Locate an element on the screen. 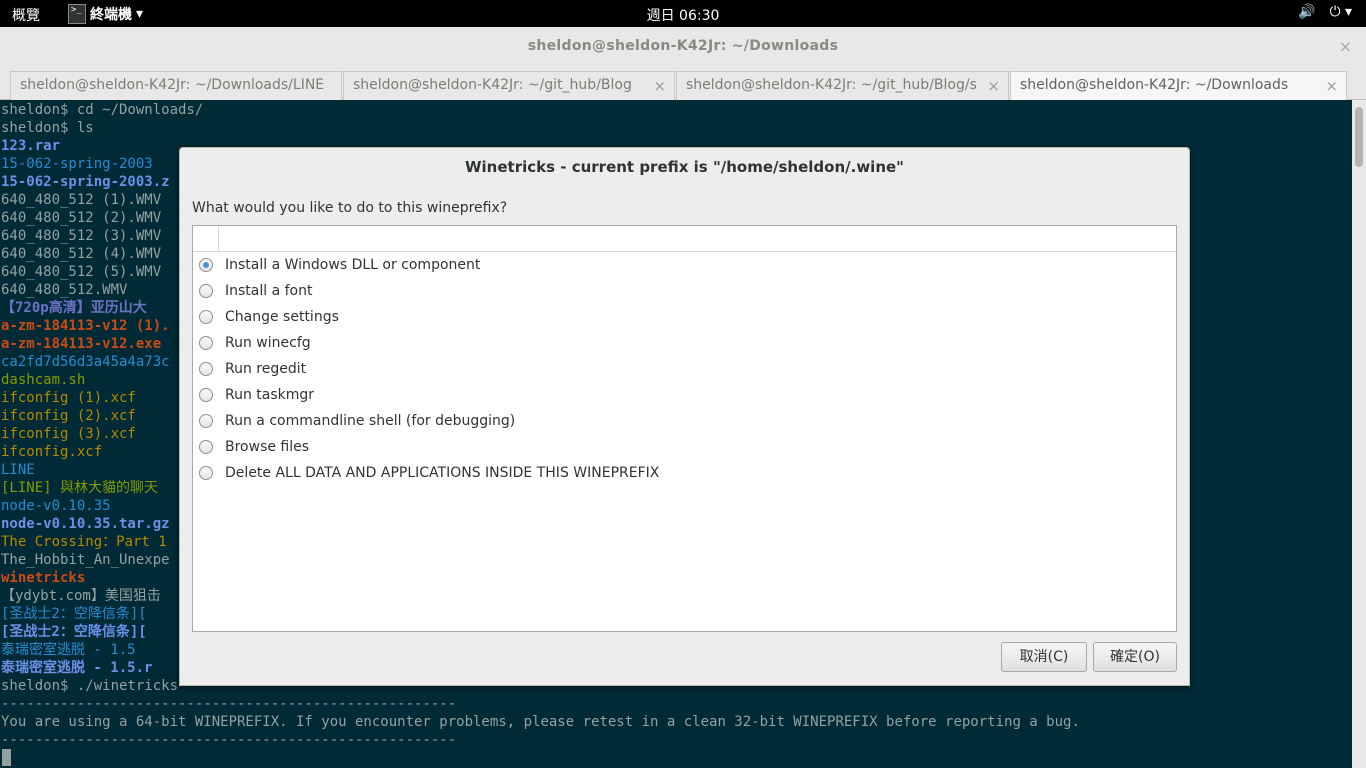  clock: 週日 06:30 is located at coordinates (683, 16).